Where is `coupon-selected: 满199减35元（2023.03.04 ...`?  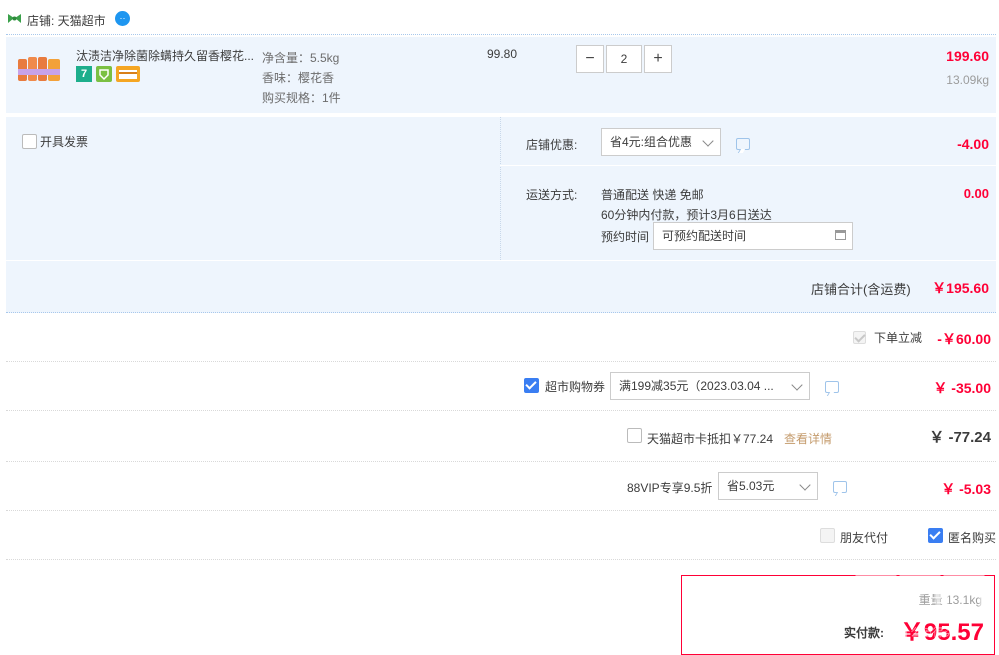 coupon-selected: 满199减35元（2023.03.04 ... is located at coordinates (696, 386).